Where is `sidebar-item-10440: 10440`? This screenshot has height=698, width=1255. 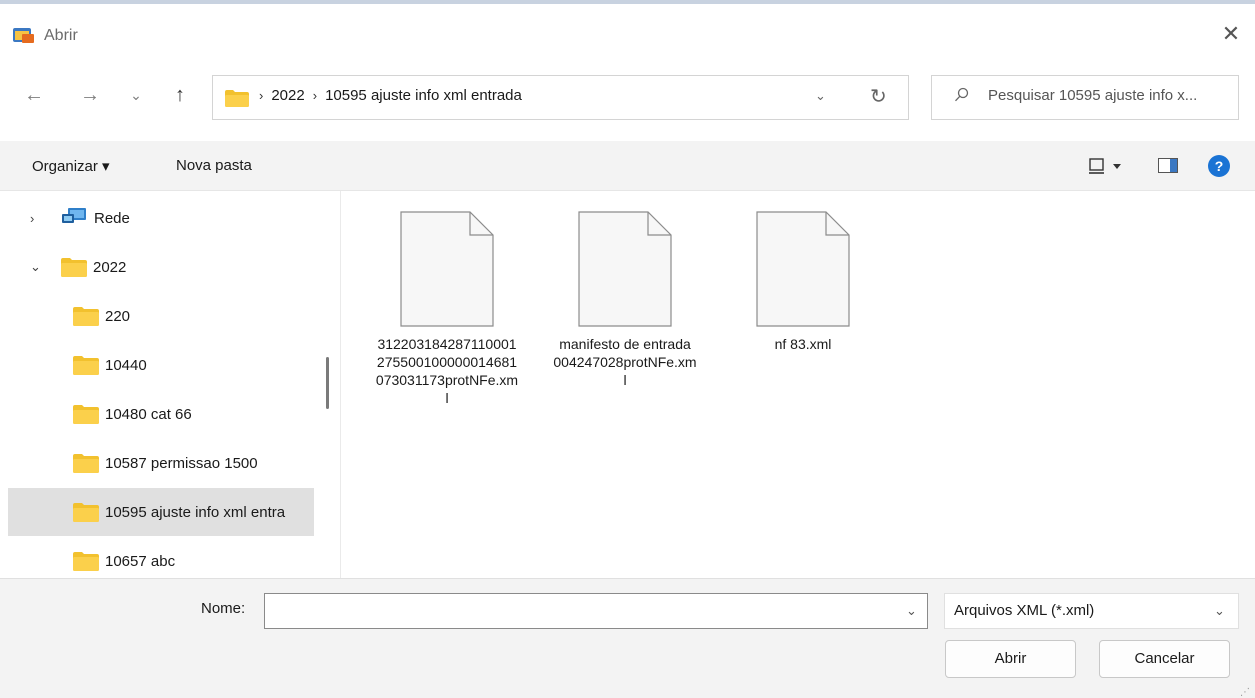 sidebar-item-10440: 10440 is located at coordinates (161, 365).